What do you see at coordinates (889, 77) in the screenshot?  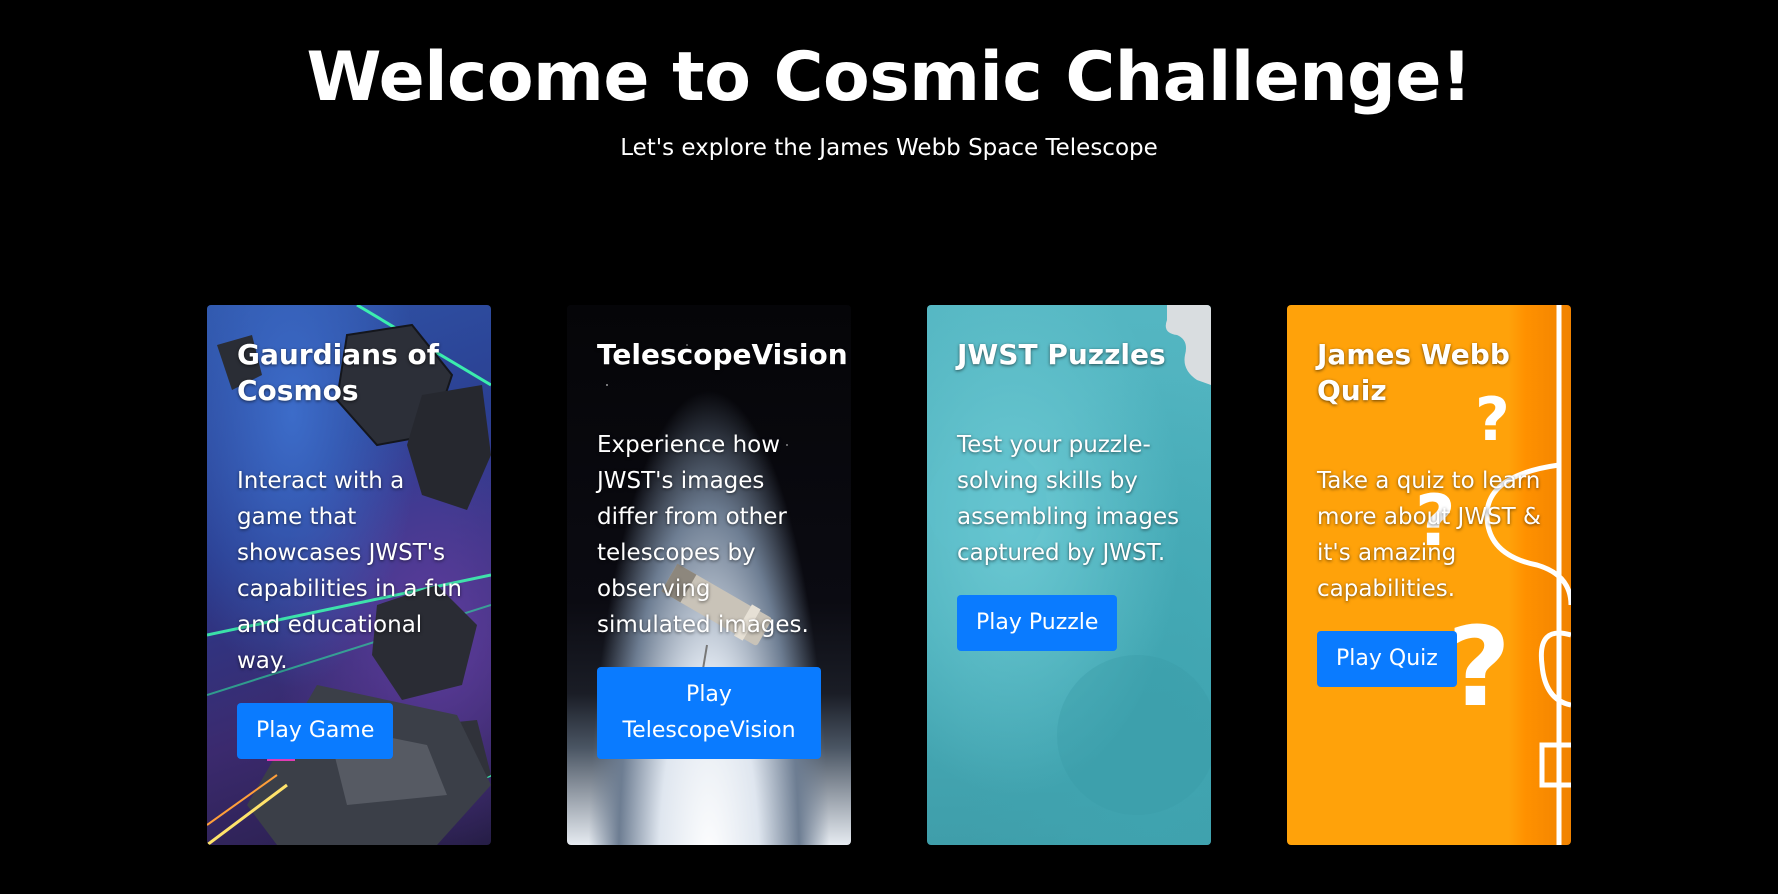 I see `page-title: Welcome to Cosmic Challenge!` at bounding box center [889, 77].